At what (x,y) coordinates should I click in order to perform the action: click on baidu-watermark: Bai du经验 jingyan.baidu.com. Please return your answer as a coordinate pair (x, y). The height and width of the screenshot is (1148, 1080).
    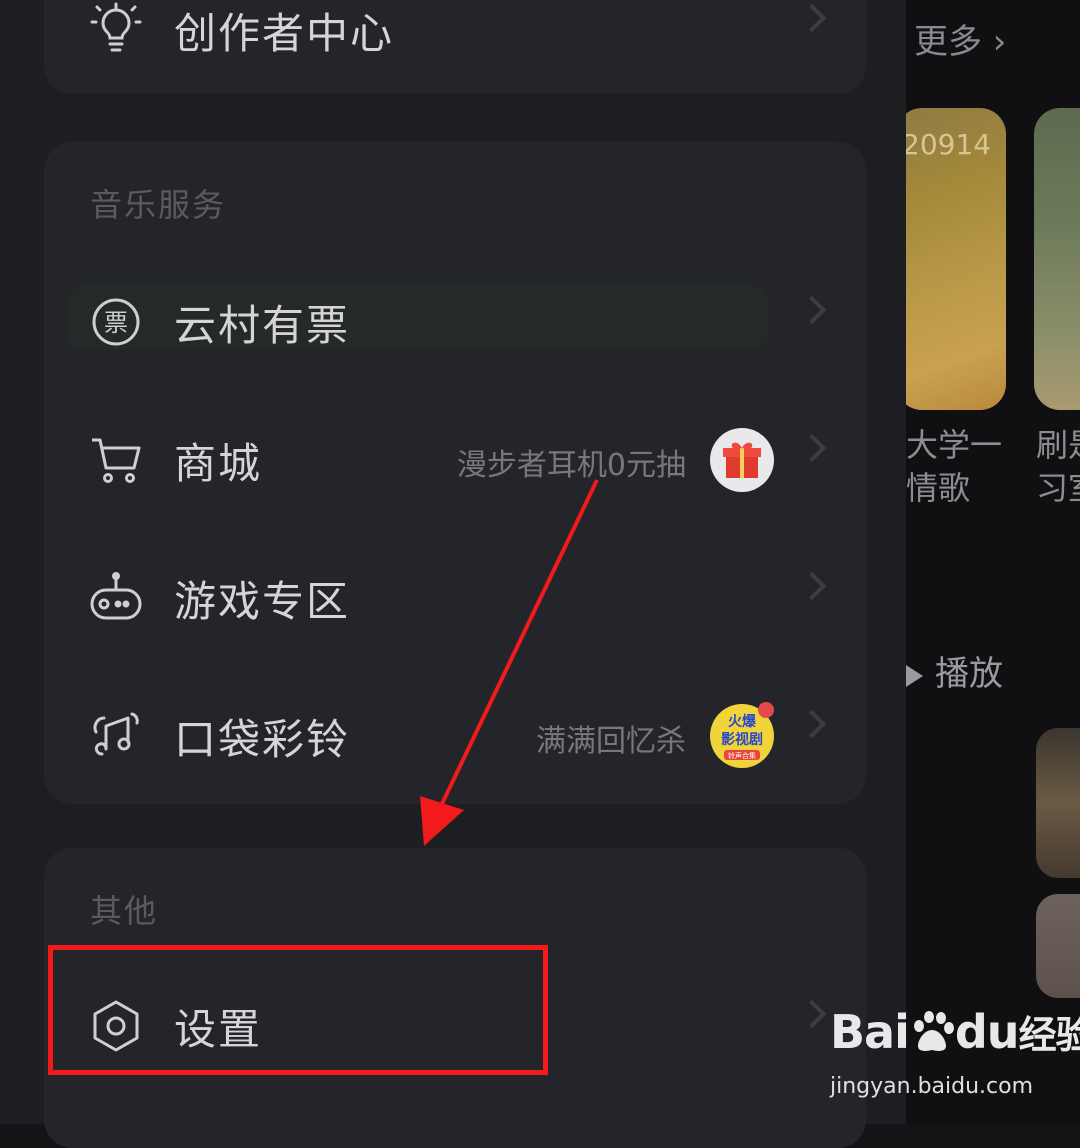
    Looking at the image, I should click on (955, 1059).